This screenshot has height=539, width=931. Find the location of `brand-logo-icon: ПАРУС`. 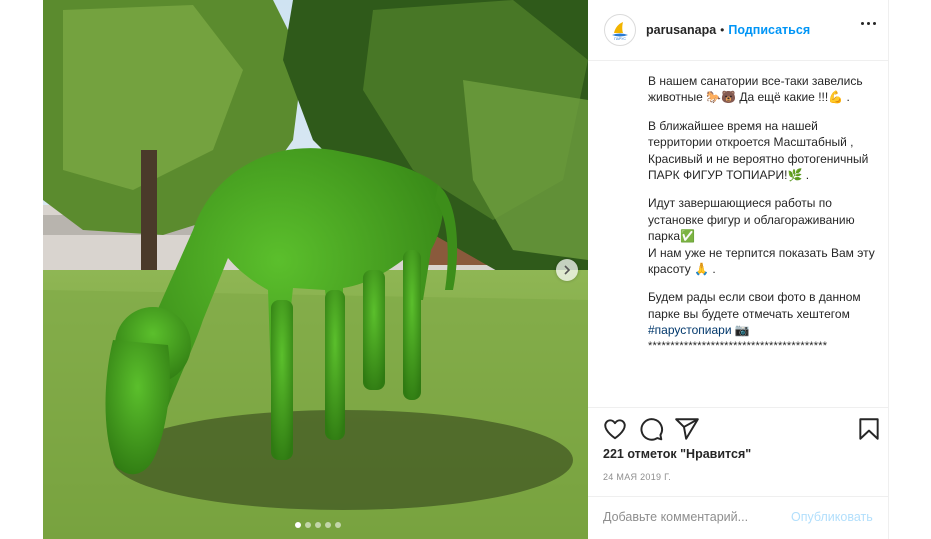

brand-logo-icon: ПАРУС is located at coordinates (620, 30).